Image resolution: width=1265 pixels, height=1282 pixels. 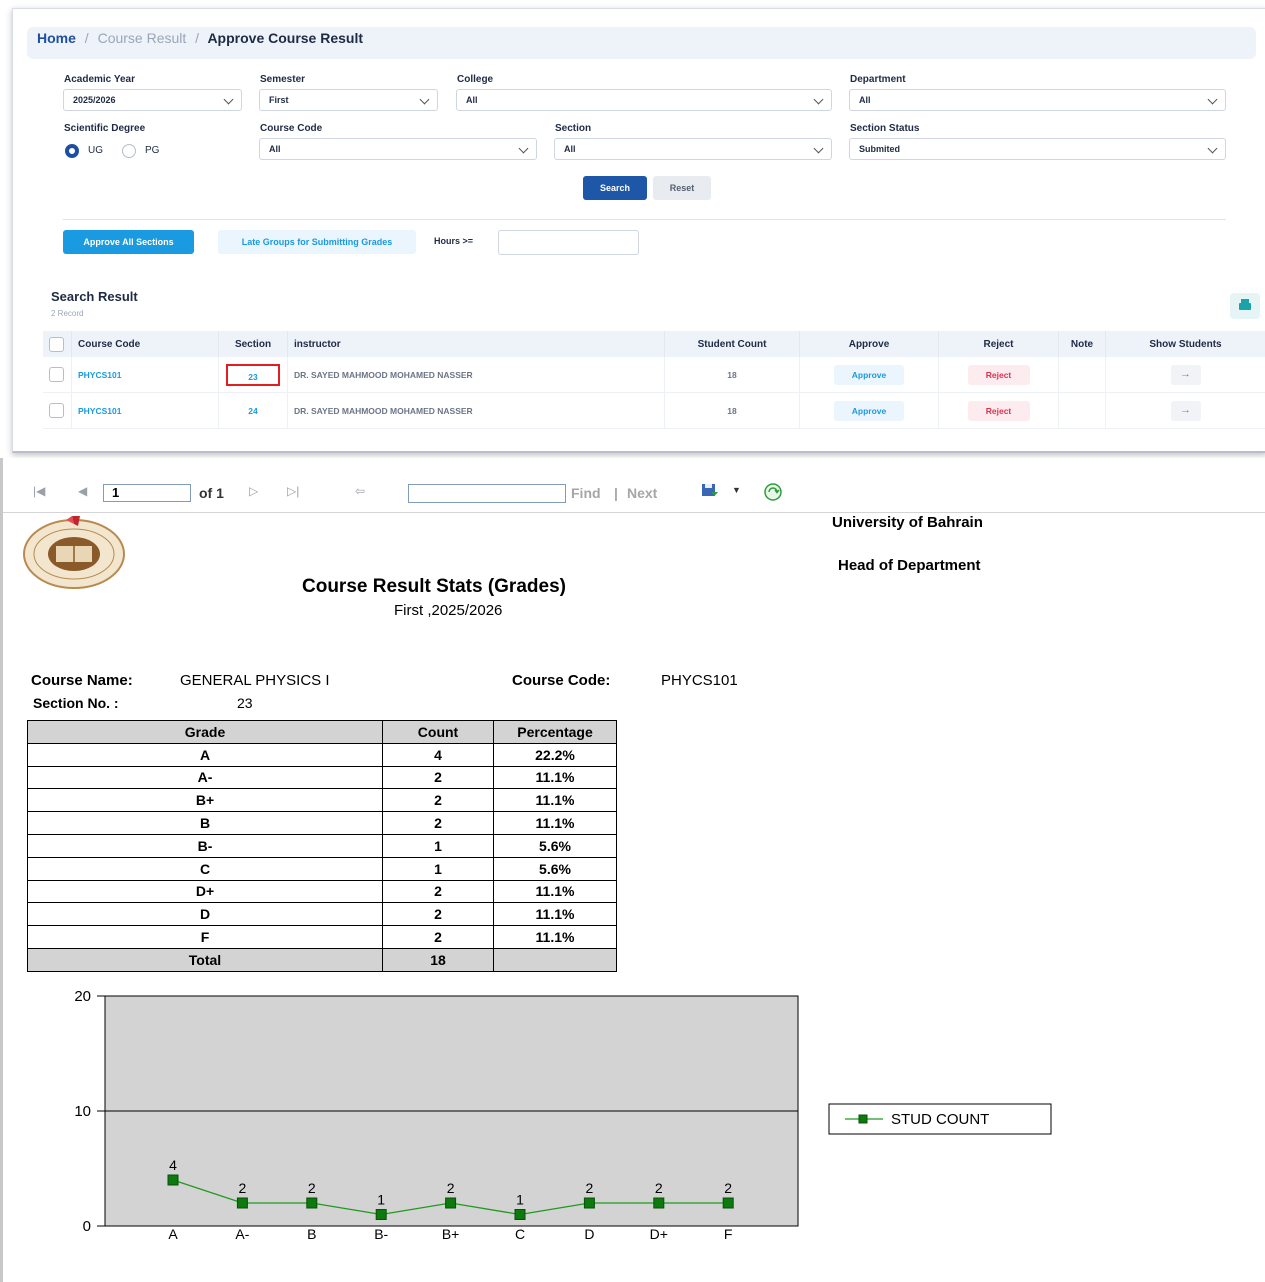 What do you see at coordinates (293, 491) in the screenshot?
I see `last-page-icon: ▷|` at bounding box center [293, 491].